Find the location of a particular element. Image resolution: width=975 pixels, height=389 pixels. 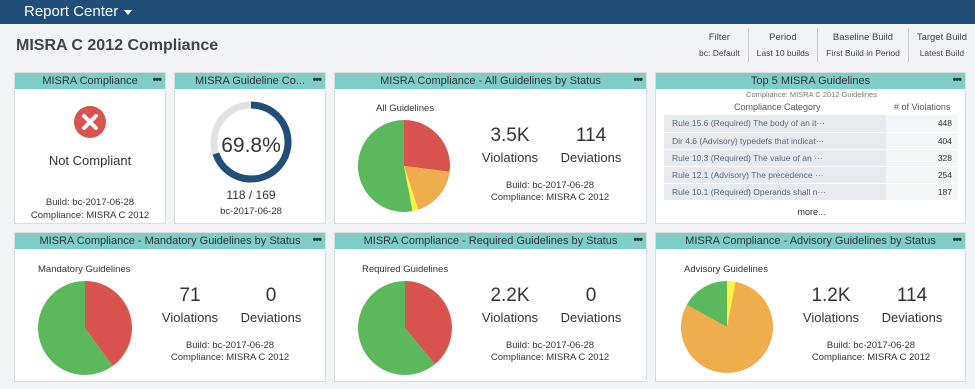

filter-value: Last 10 builds is located at coordinates (783, 53).